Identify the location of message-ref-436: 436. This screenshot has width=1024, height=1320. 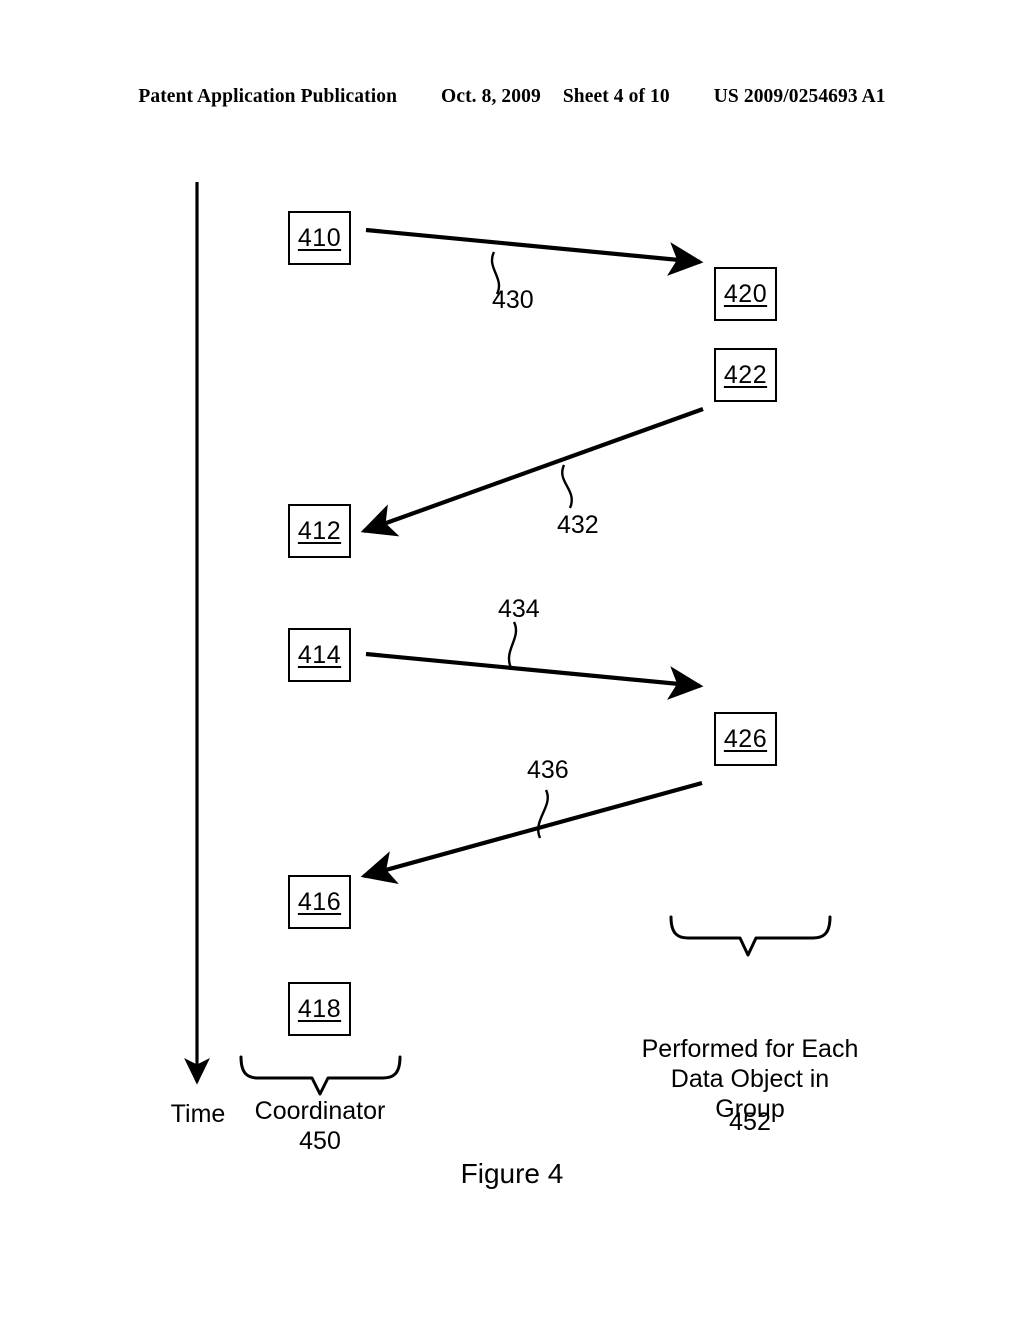
(548, 770).